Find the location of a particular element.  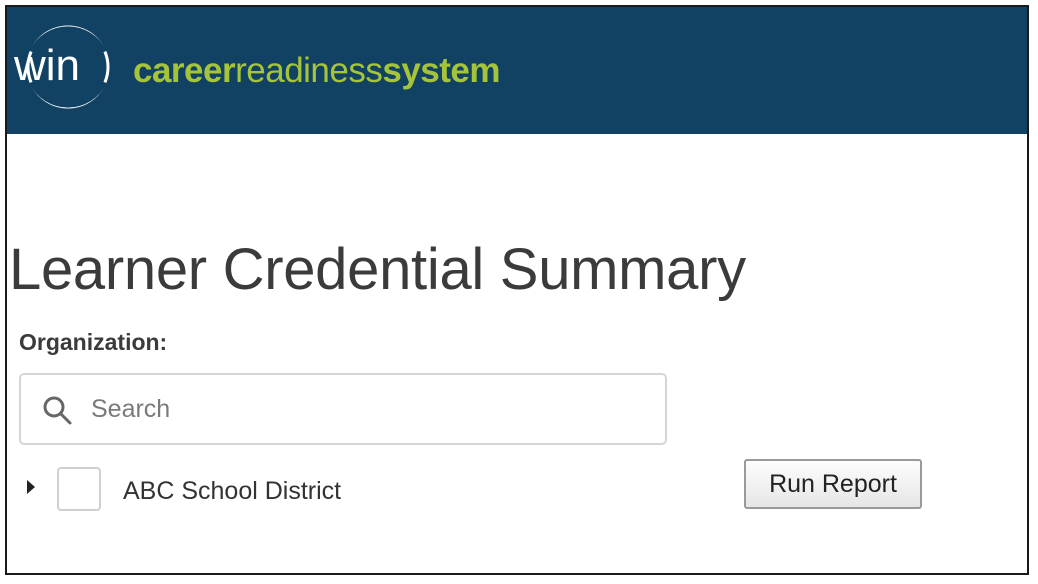

brand-wordmark: careerreadinesssystem is located at coordinates (317, 71).